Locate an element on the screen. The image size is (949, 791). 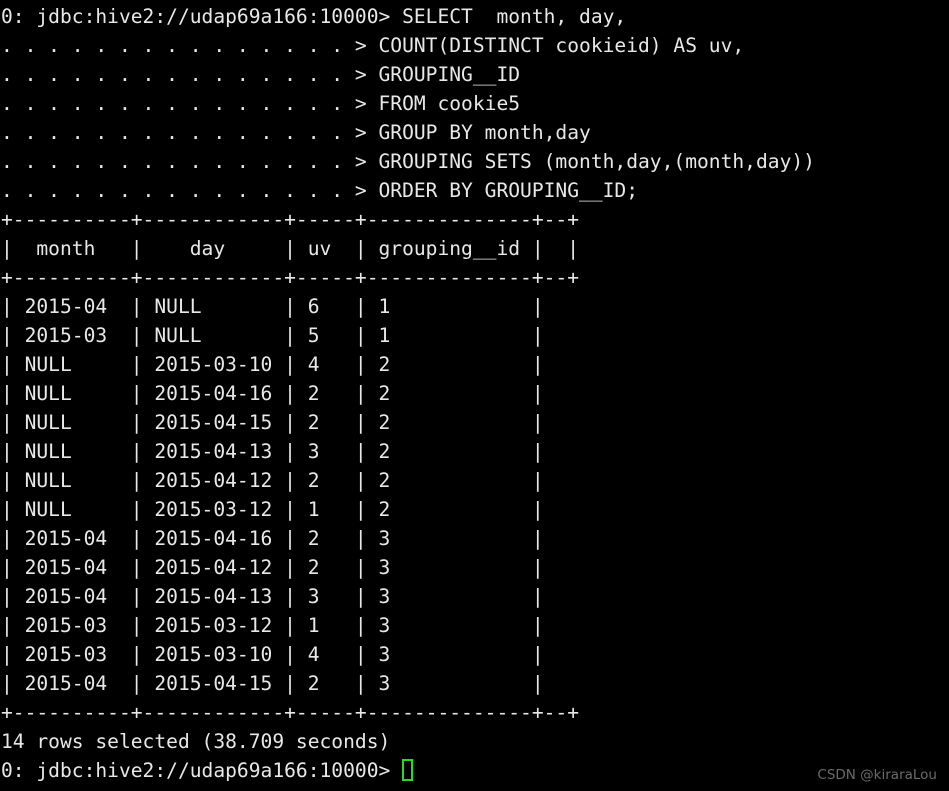
table-row: | 2015-04 | 2015-04-16 | 2 | 3 | is located at coordinates (272, 538).